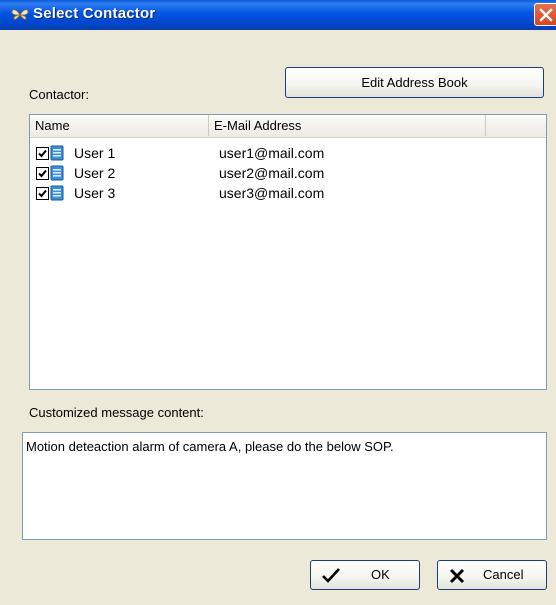  I want to click on contact-email: user1@mail.com, so click(272, 153).